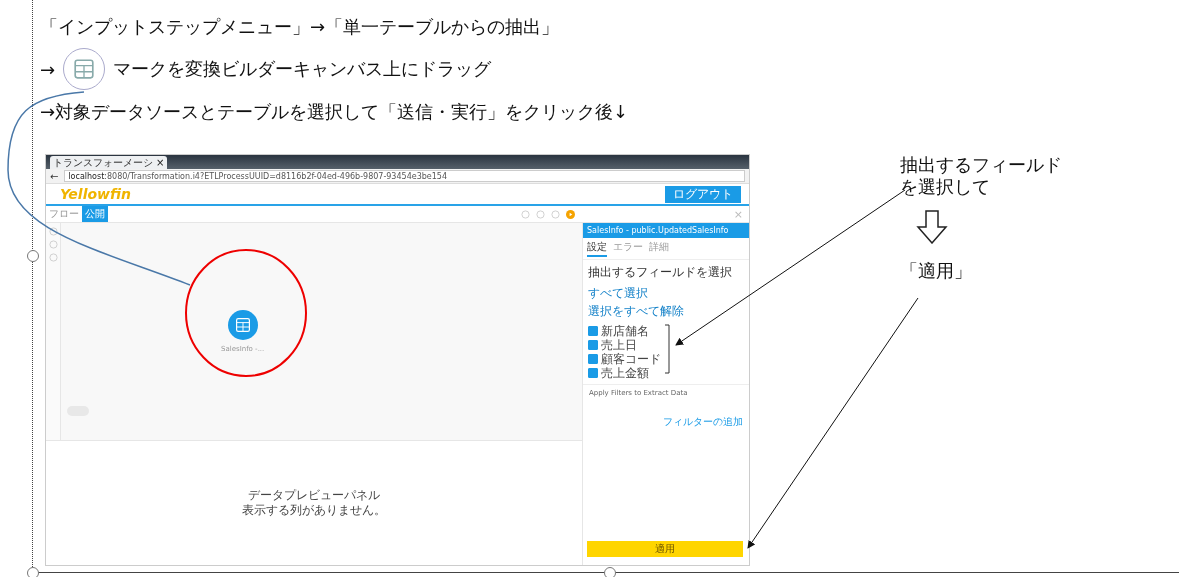 This screenshot has width=1179, height=577. I want to click on field-label: 新店舗名, so click(625, 331).